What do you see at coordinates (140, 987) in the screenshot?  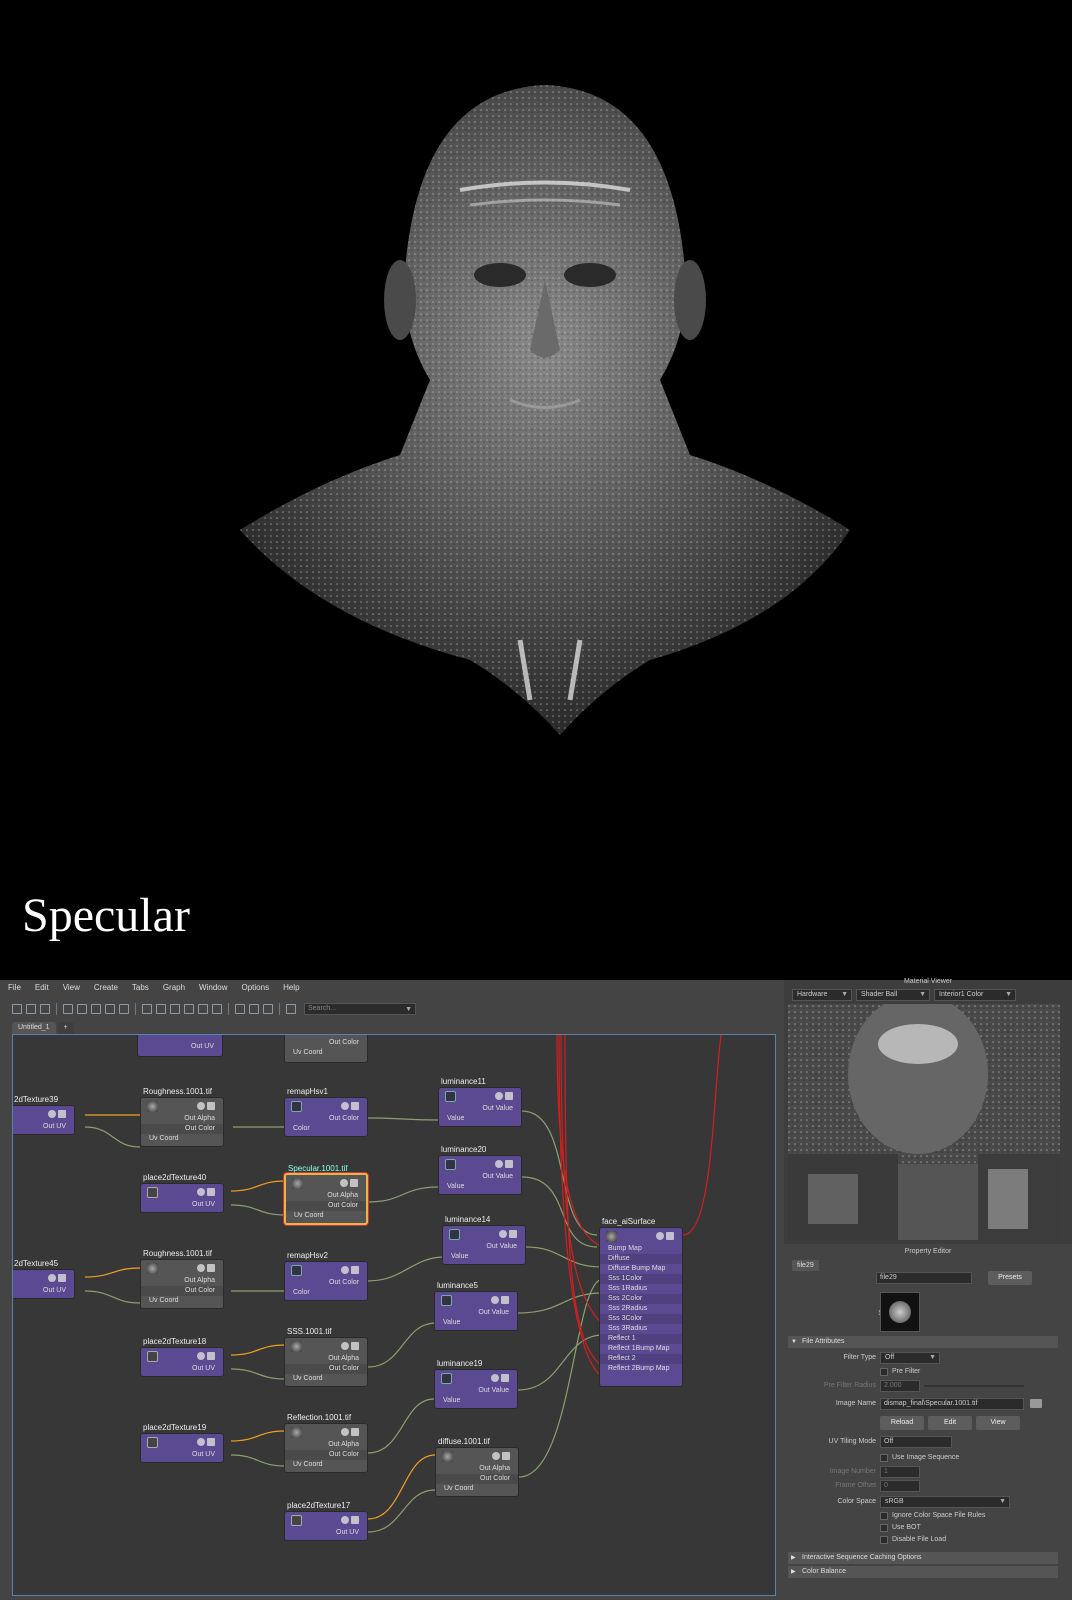 I see `menu-tabs: Tabs` at bounding box center [140, 987].